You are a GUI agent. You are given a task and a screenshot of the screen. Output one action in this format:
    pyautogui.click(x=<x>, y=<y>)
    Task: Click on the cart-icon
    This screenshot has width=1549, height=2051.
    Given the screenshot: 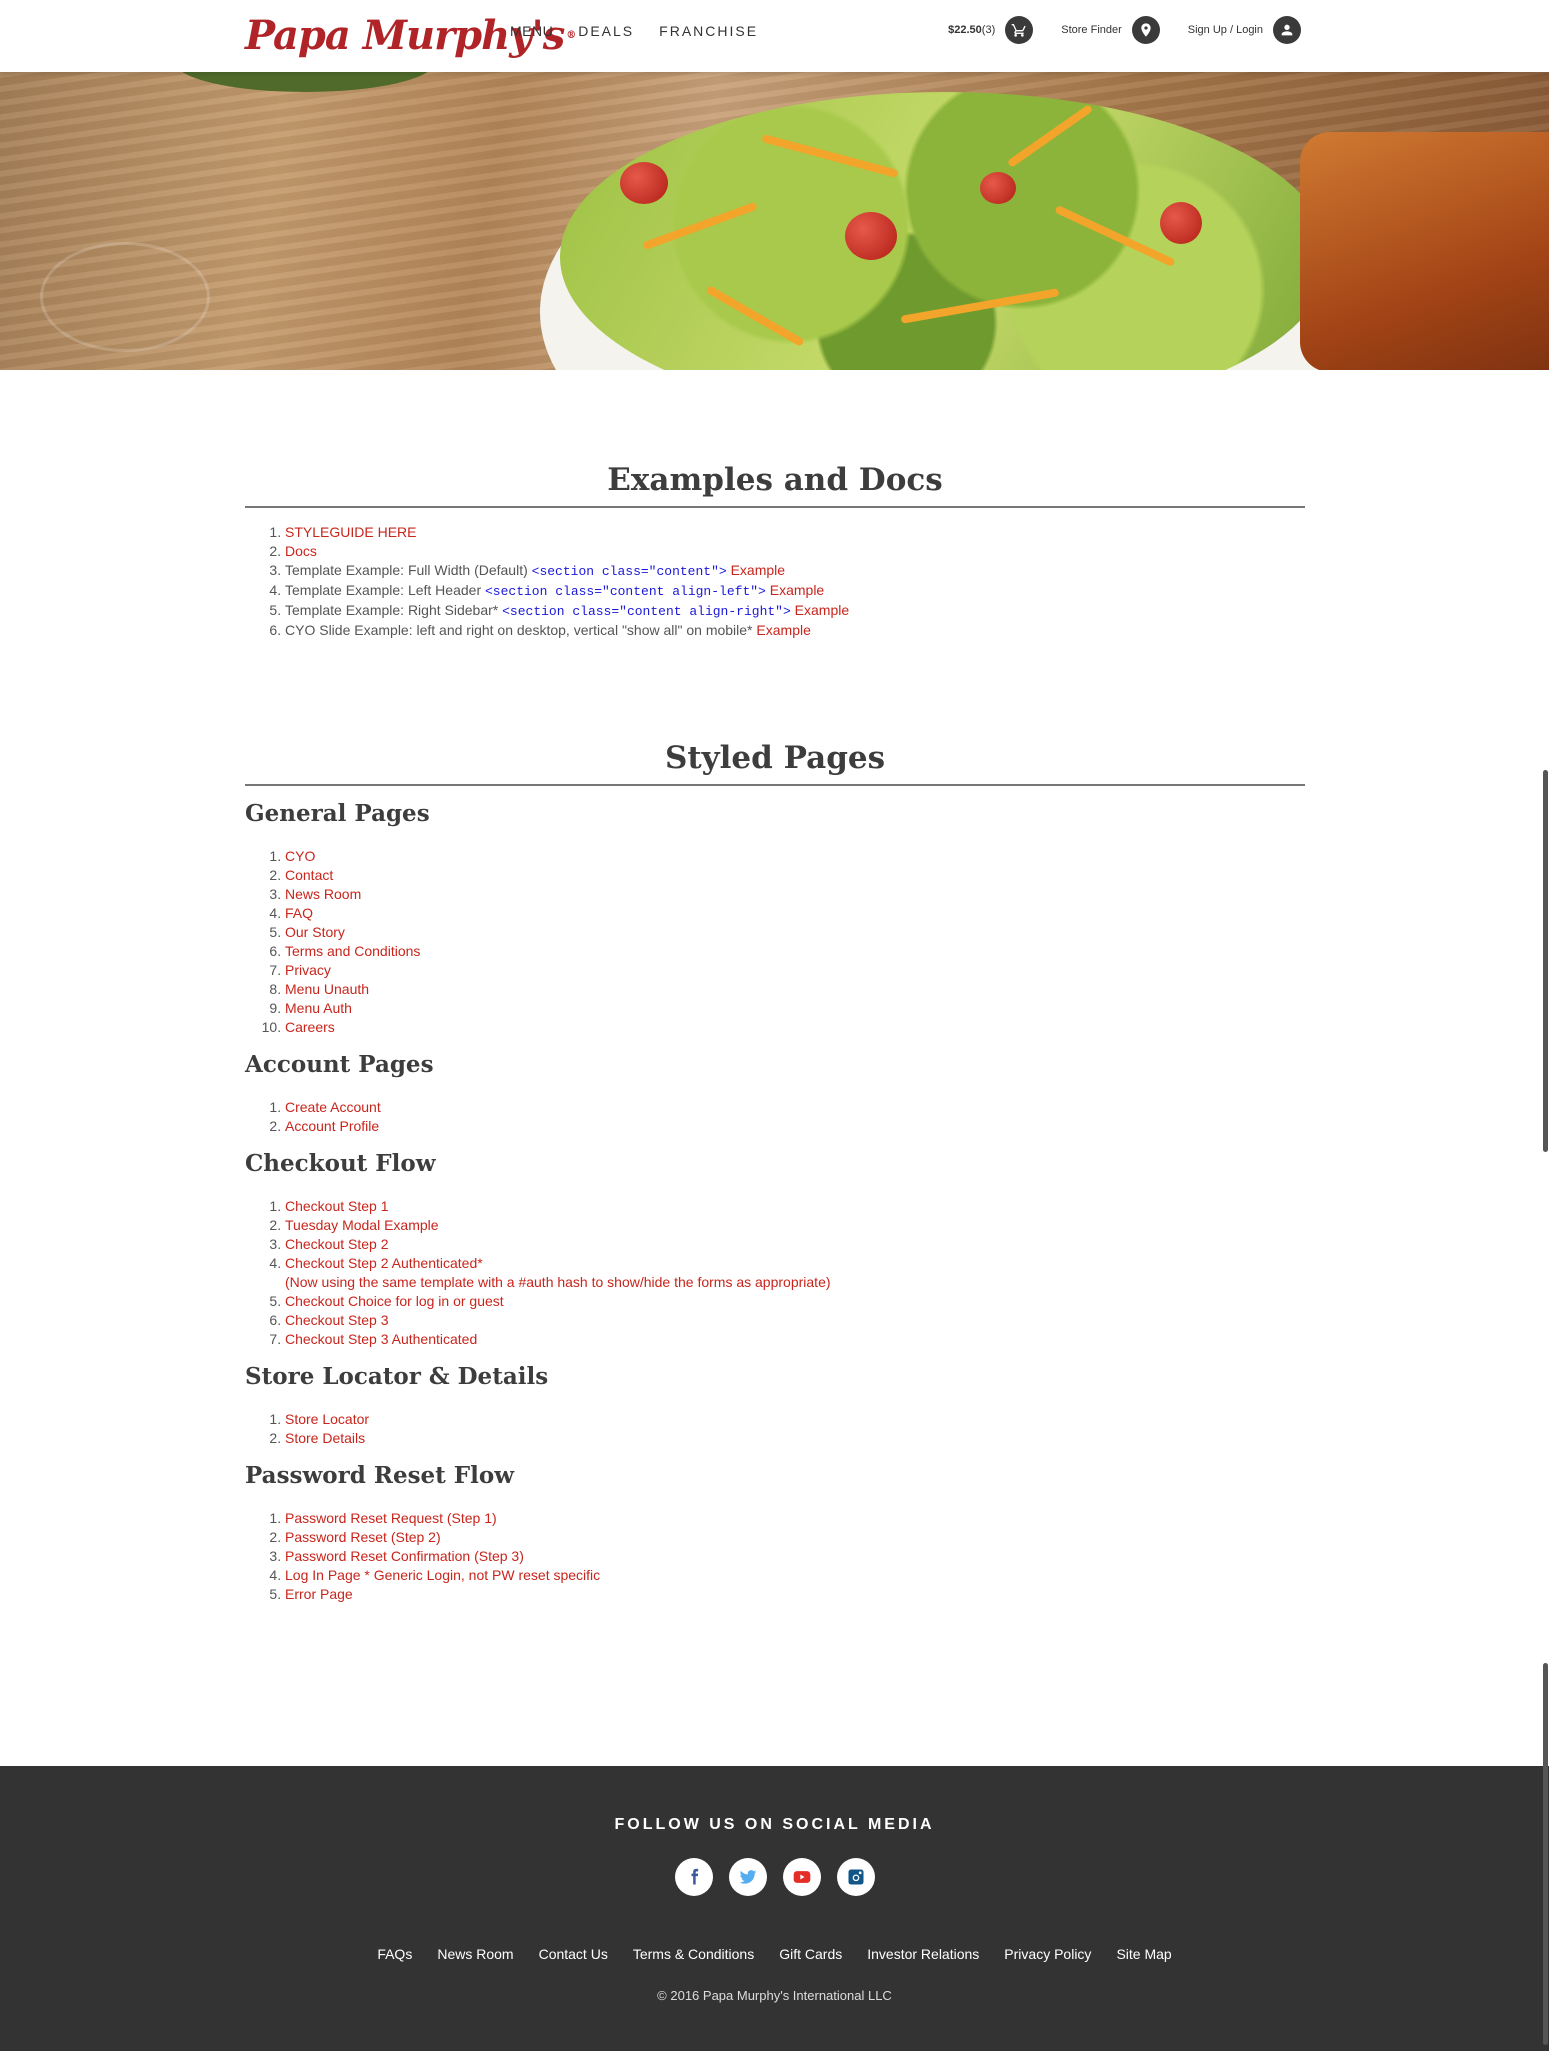 What is the action you would take?
    pyautogui.click(x=1019, y=30)
    